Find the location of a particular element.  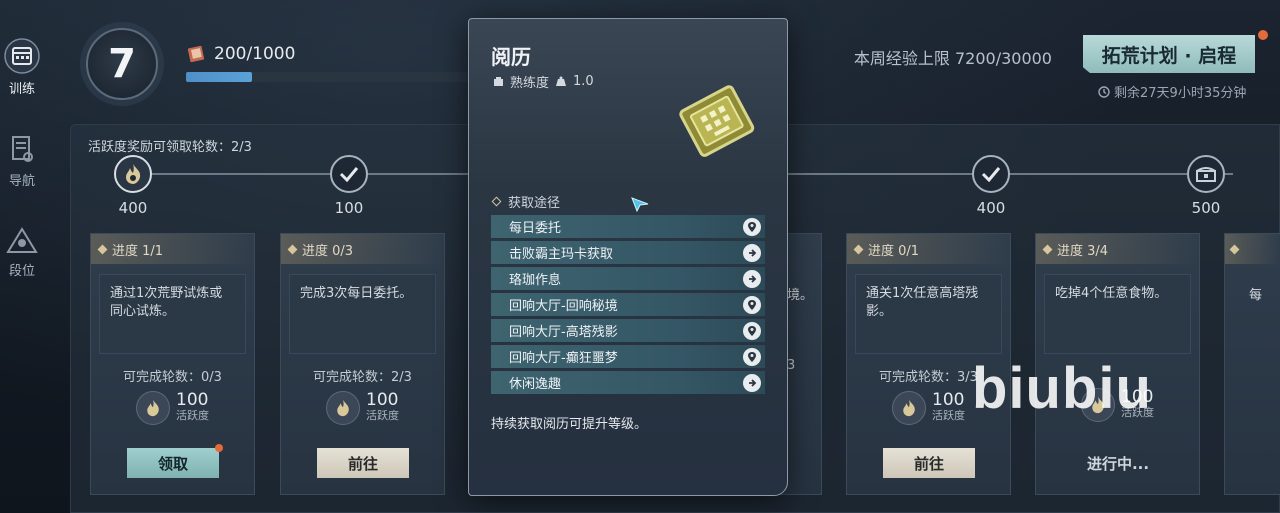

source-label: 回响大厅-癫狂噩梦 is located at coordinates (563, 358).